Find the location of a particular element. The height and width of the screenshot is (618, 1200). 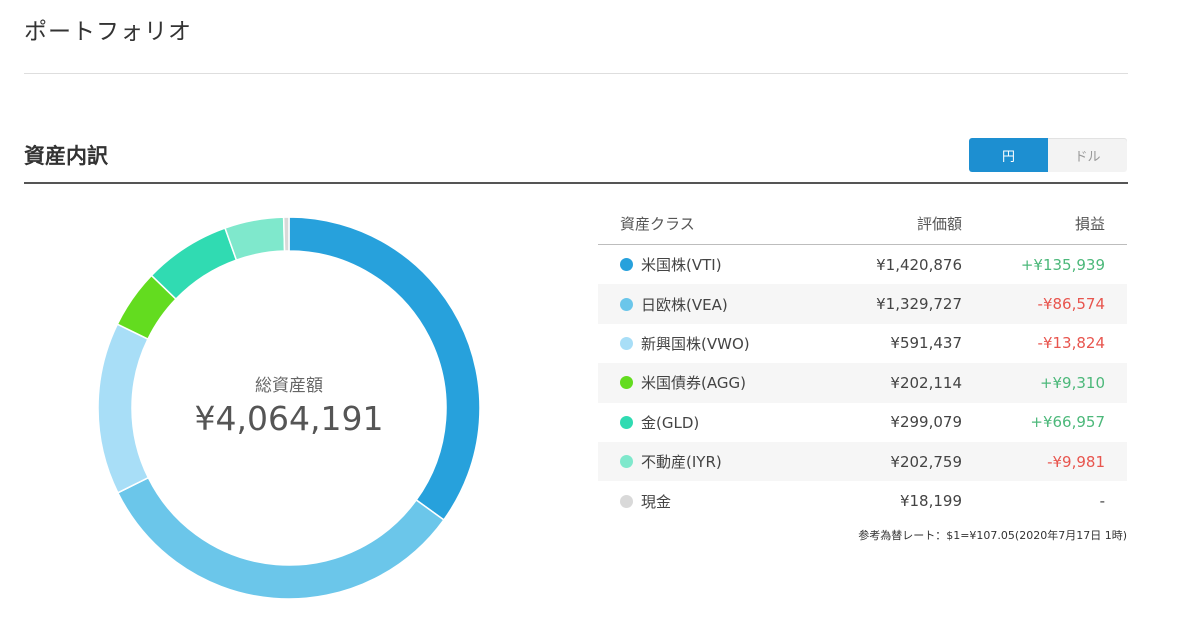

pnl-cell: - is located at coordinates (1102, 501).